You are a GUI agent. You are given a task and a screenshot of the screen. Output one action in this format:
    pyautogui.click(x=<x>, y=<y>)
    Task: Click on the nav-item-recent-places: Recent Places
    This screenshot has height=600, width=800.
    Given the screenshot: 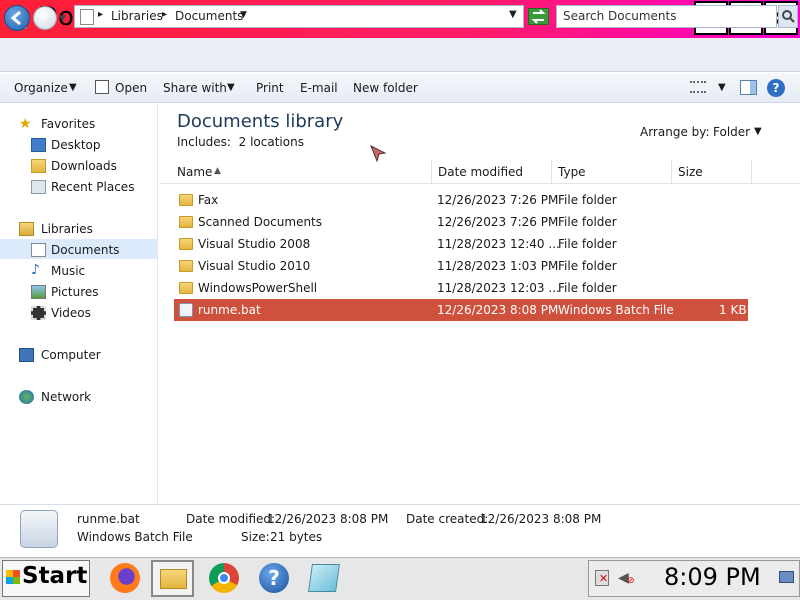 What is the action you would take?
    pyautogui.click(x=92, y=187)
    